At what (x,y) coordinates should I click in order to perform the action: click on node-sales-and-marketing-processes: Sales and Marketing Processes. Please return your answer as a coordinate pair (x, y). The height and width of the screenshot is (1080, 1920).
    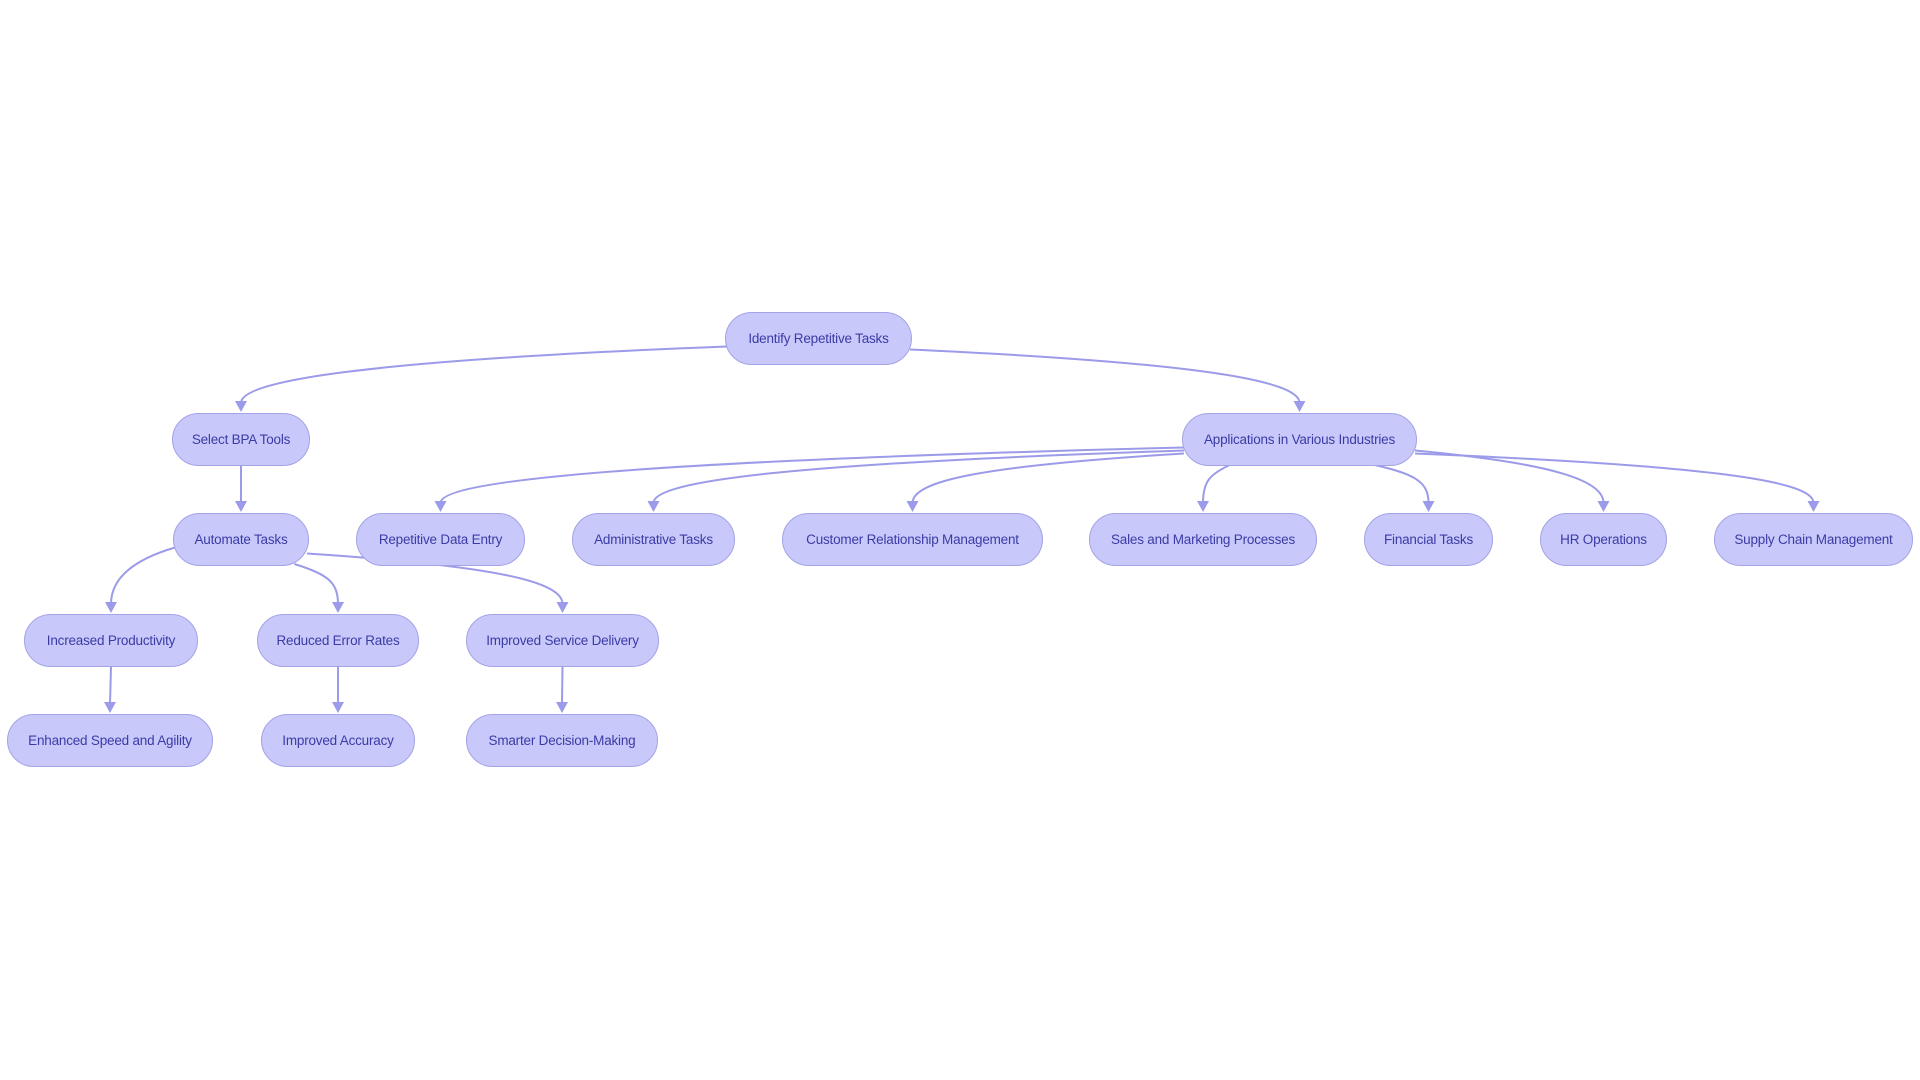
    Looking at the image, I should click on (1203, 539).